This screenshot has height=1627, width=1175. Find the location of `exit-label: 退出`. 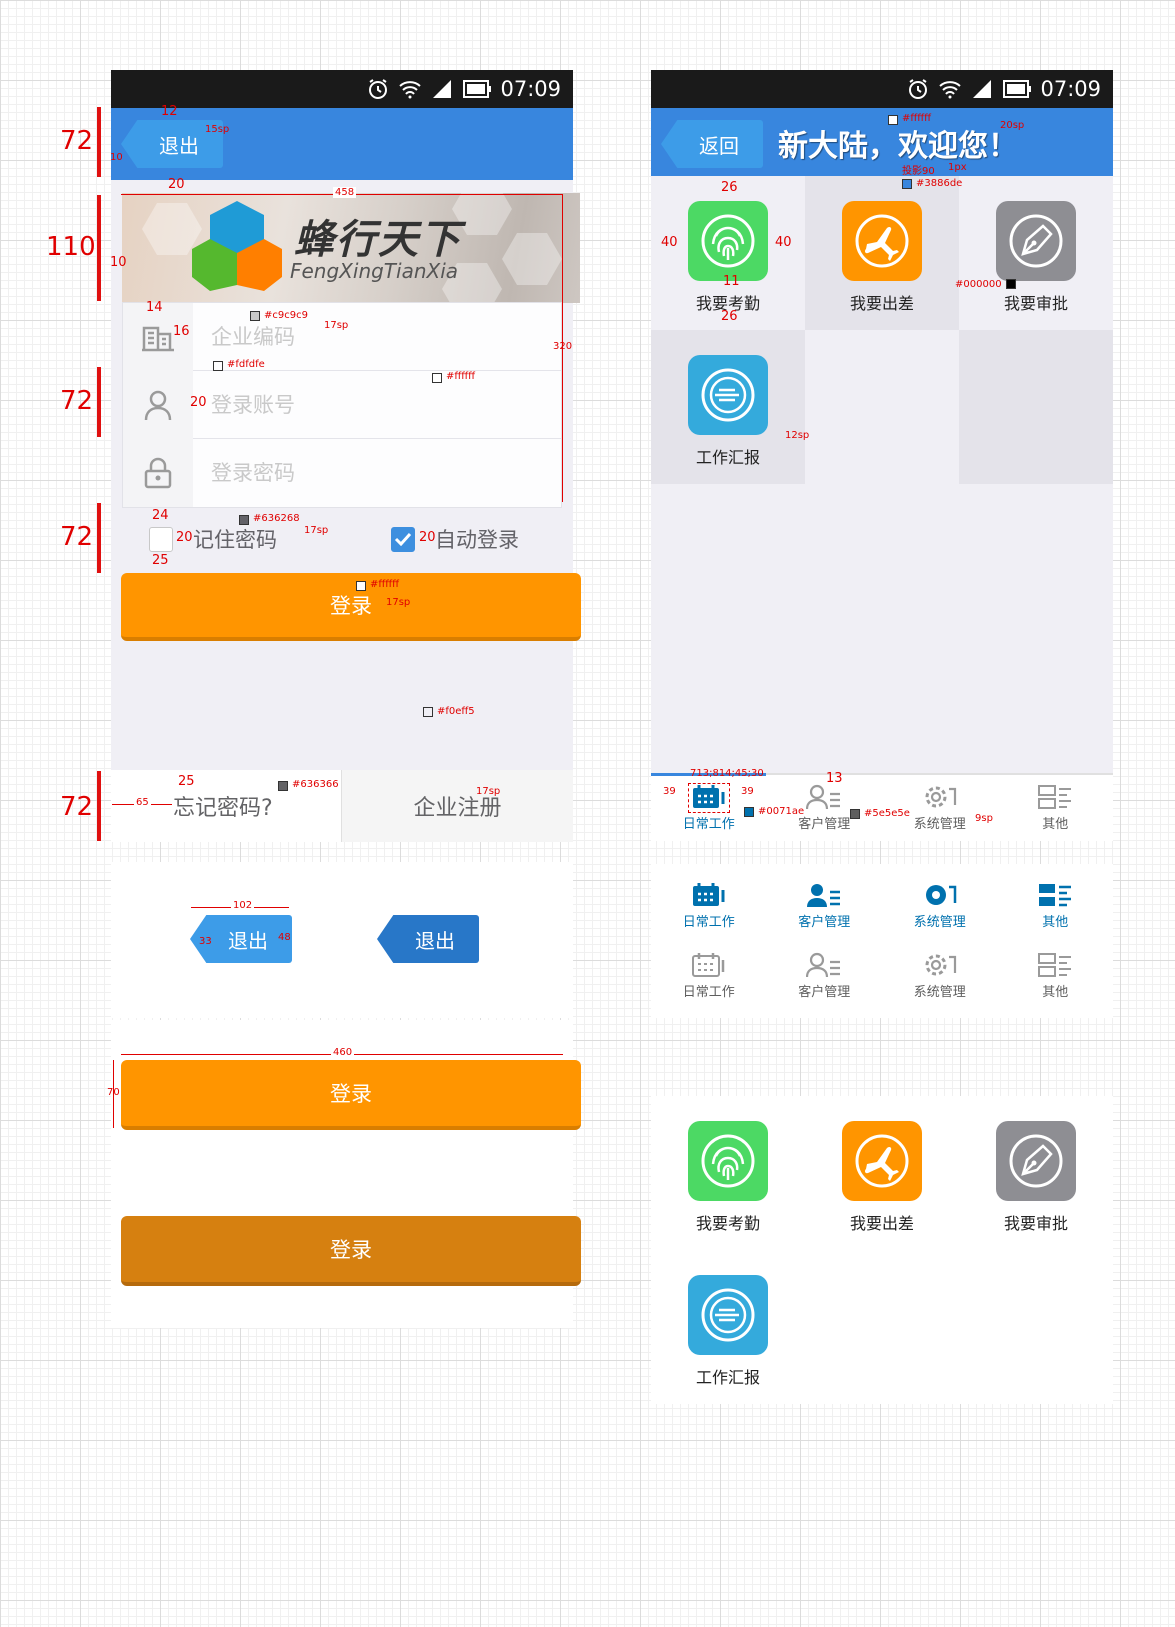

exit-label: 退出 is located at coordinates (435, 940).